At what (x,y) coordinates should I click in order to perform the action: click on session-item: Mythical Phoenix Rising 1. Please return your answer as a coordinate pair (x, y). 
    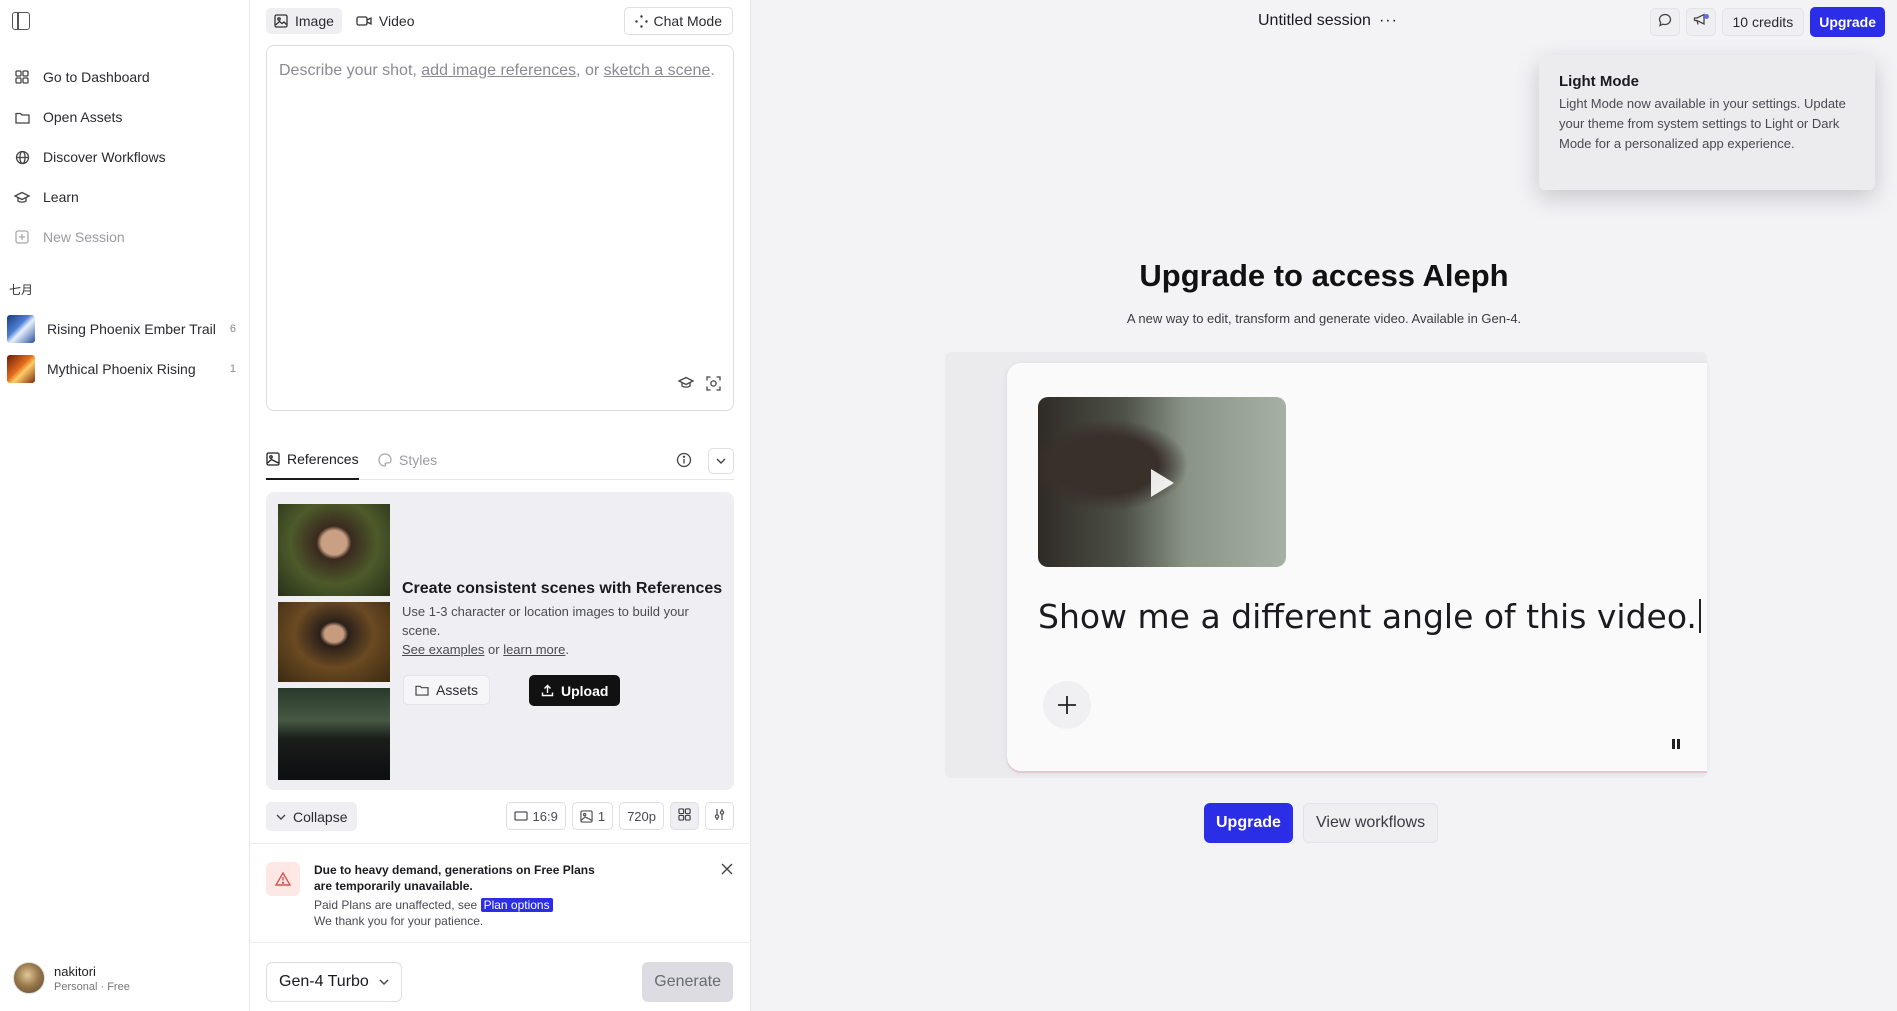
    Looking at the image, I should click on (125, 369).